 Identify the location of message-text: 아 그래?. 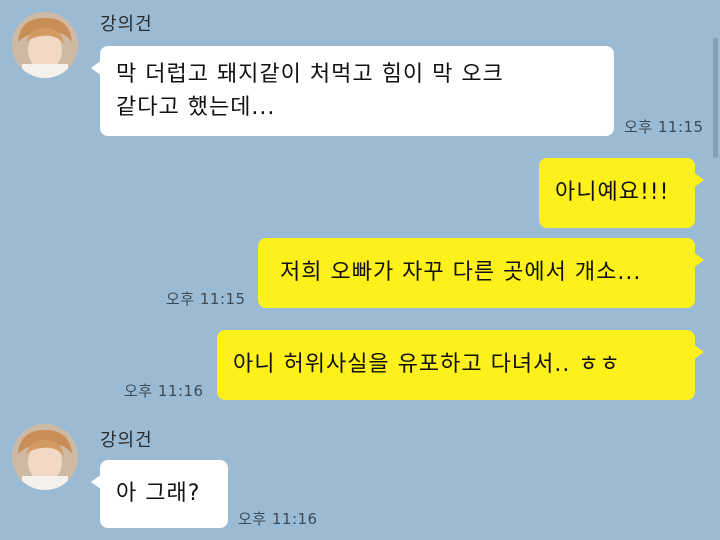
(158, 493).